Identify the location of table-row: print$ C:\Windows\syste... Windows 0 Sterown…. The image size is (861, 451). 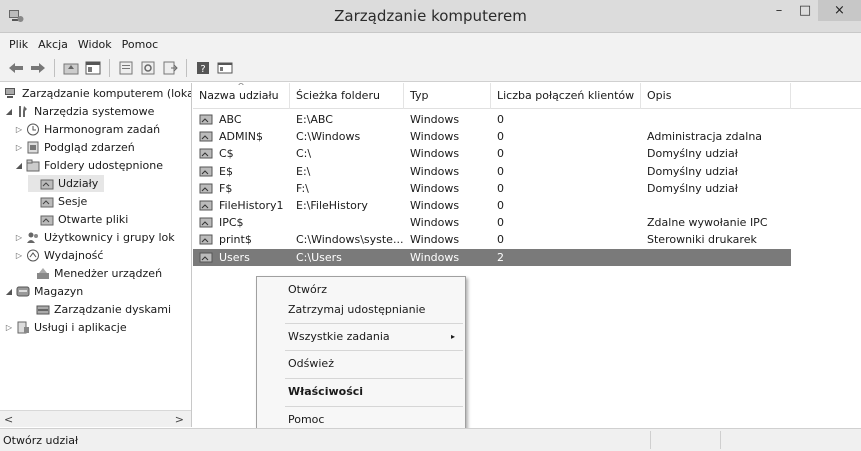
(492, 239).